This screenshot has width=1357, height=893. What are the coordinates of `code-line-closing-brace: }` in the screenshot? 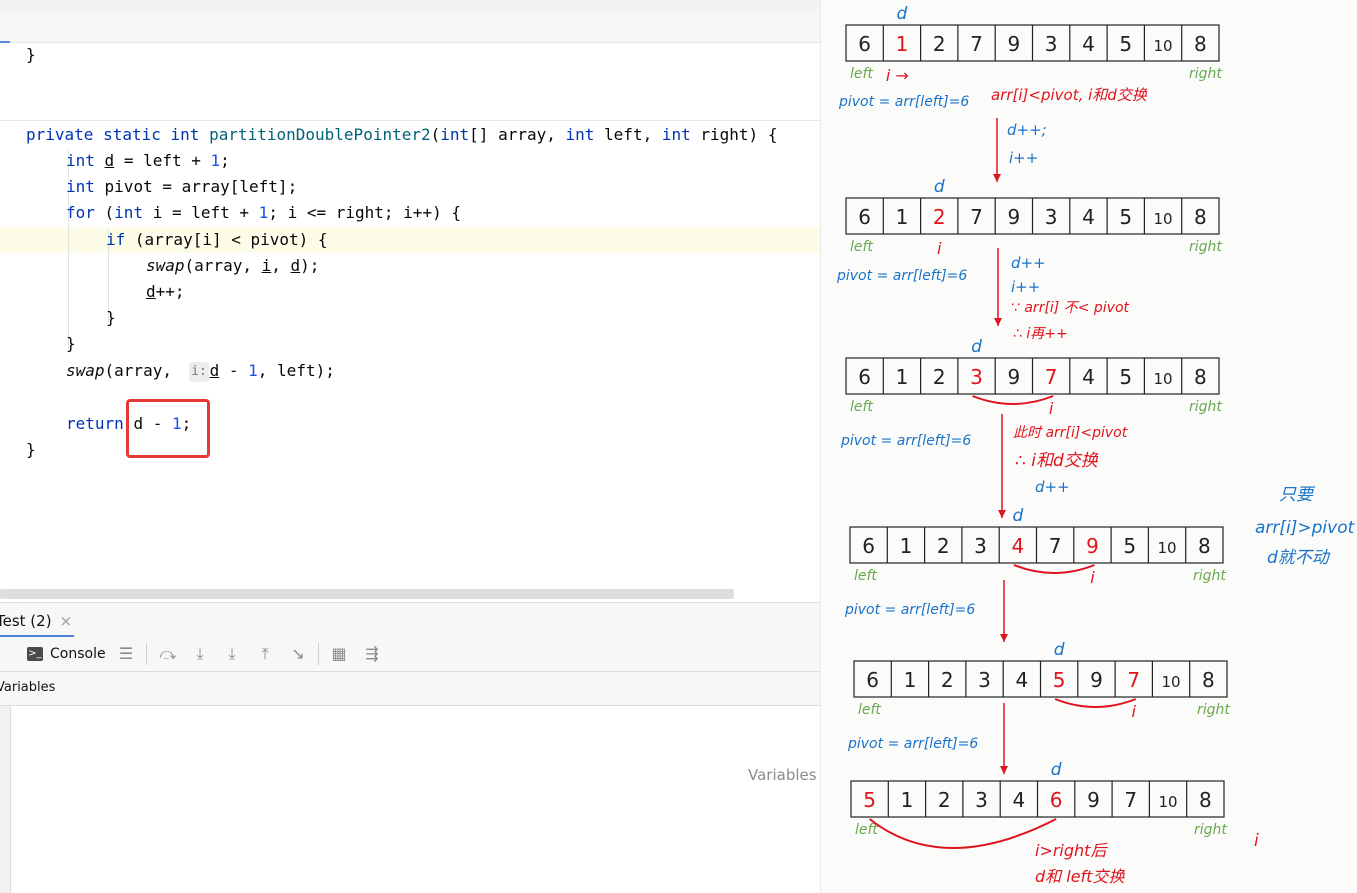 It's located at (31, 55).